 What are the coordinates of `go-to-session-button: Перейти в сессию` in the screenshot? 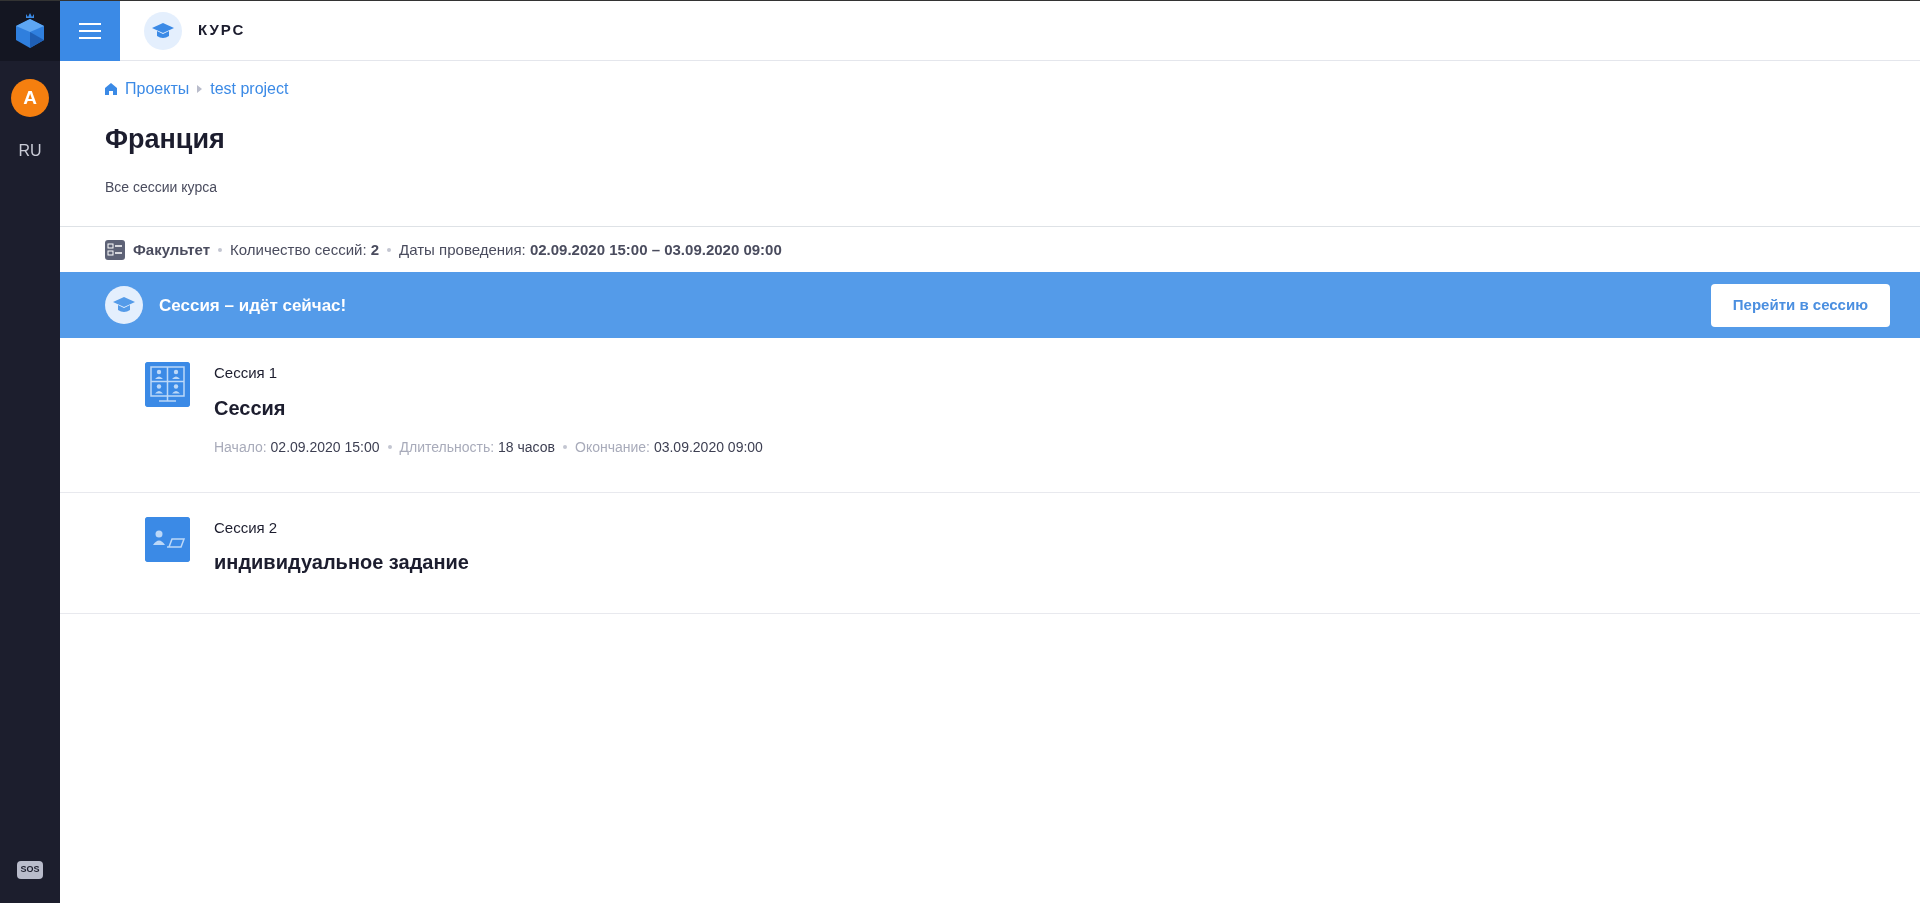 It's located at (1800, 305).